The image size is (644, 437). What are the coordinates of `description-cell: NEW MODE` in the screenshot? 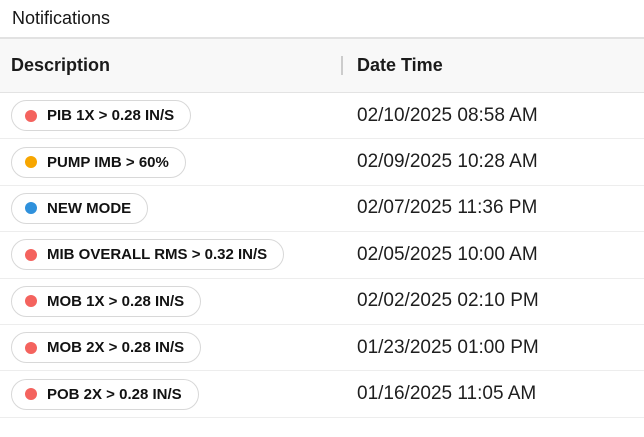 It's located at (170, 208).